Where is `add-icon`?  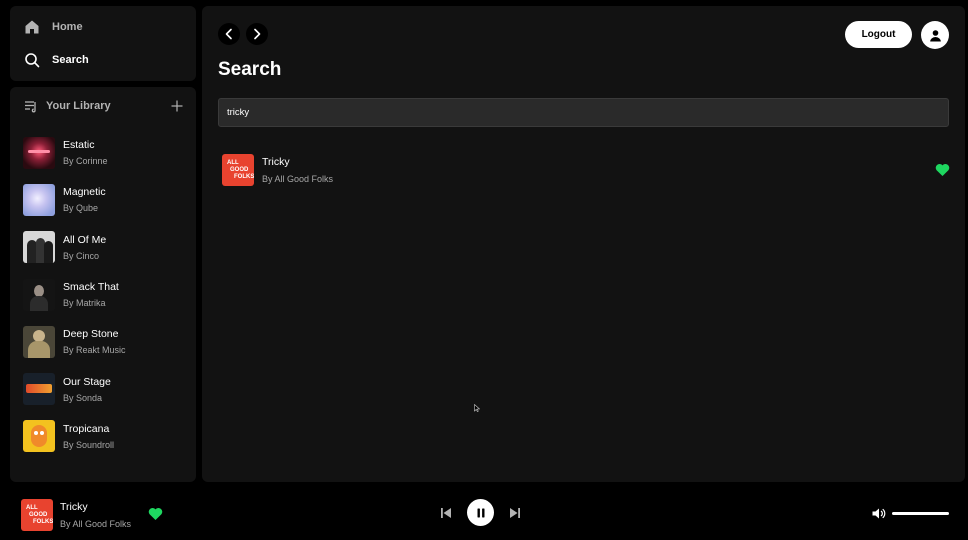 add-icon is located at coordinates (177, 106).